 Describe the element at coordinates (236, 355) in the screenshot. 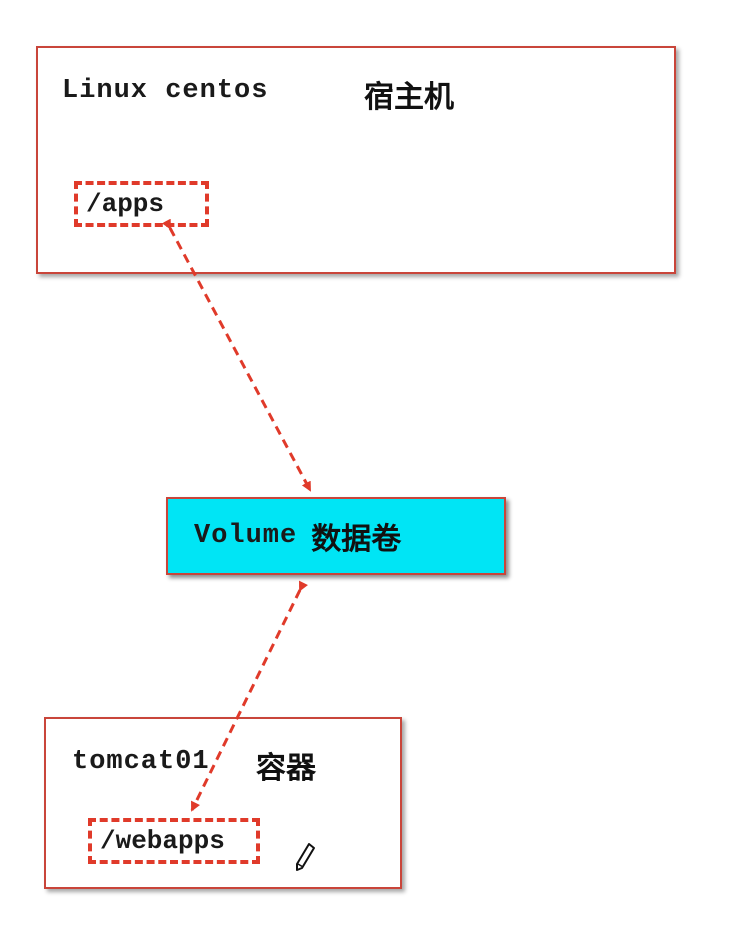

I see `arrow-apps-volume` at that location.